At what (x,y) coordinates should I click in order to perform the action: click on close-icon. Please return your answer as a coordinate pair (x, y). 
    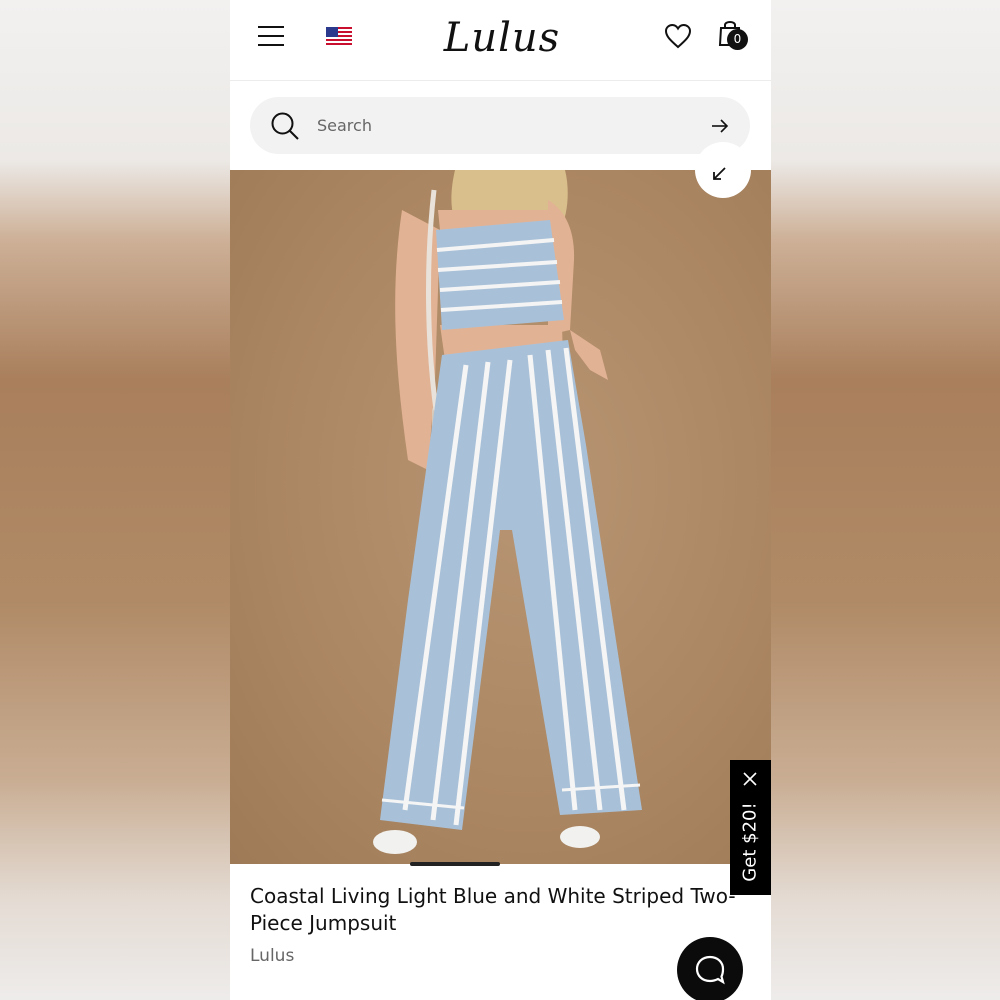
    Looking at the image, I should click on (750, 779).